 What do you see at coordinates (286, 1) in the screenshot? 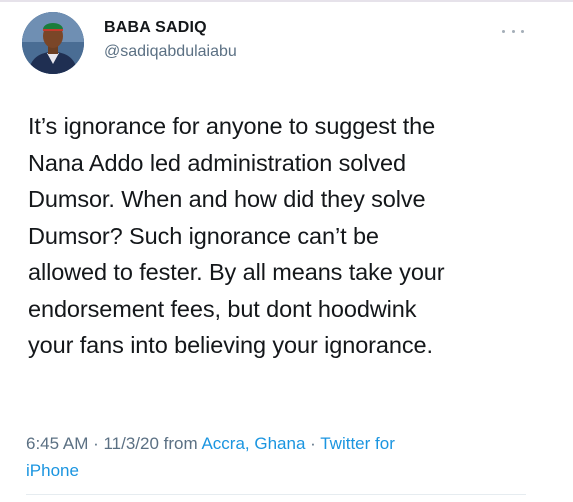
I see `top-divider` at bounding box center [286, 1].